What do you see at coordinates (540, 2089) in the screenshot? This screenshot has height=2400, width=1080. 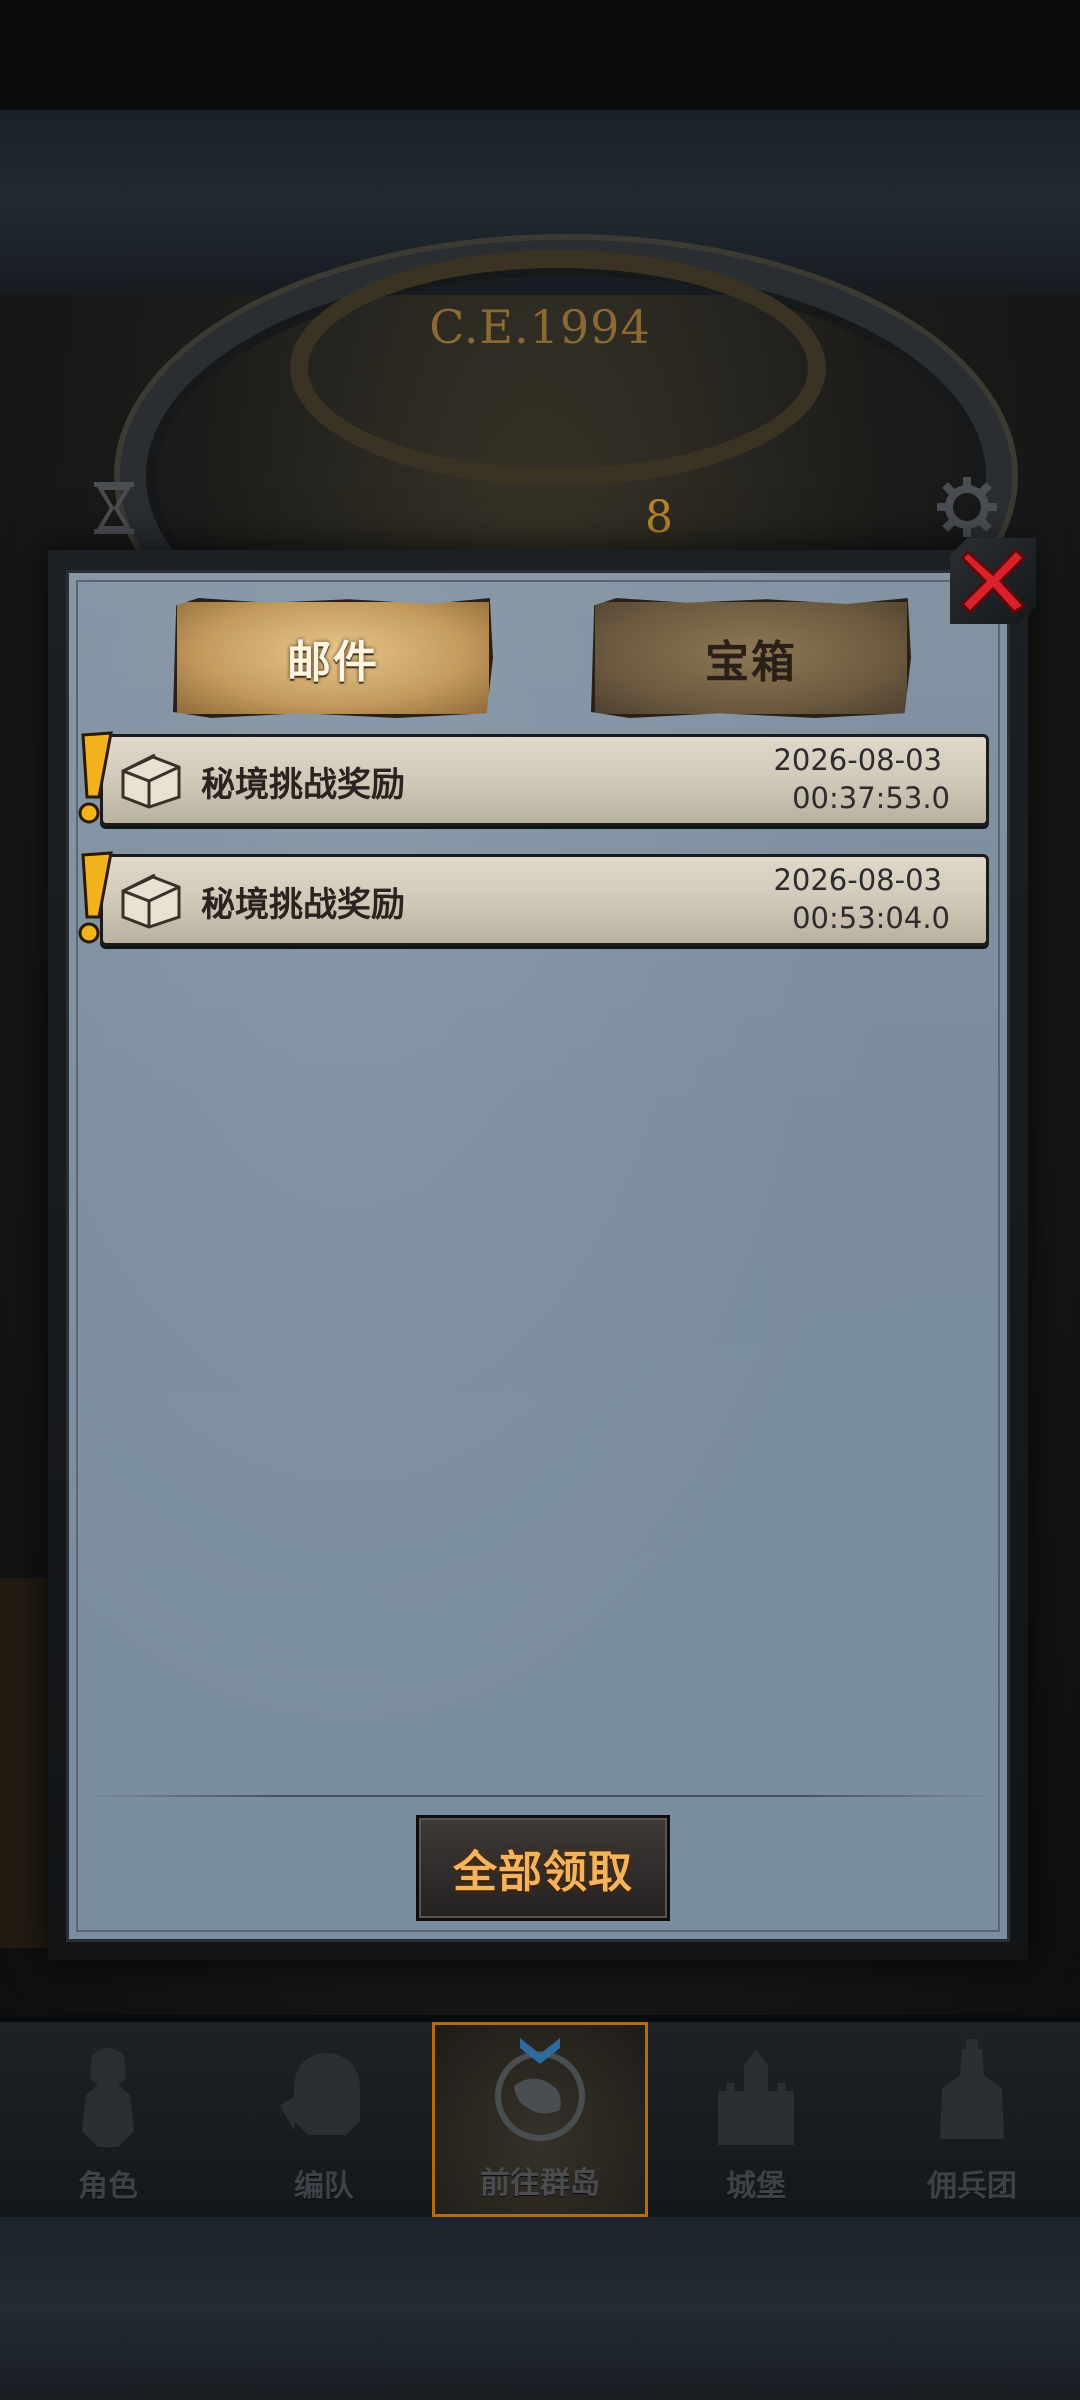 I see `globe-icon` at bounding box center [540, 2089].